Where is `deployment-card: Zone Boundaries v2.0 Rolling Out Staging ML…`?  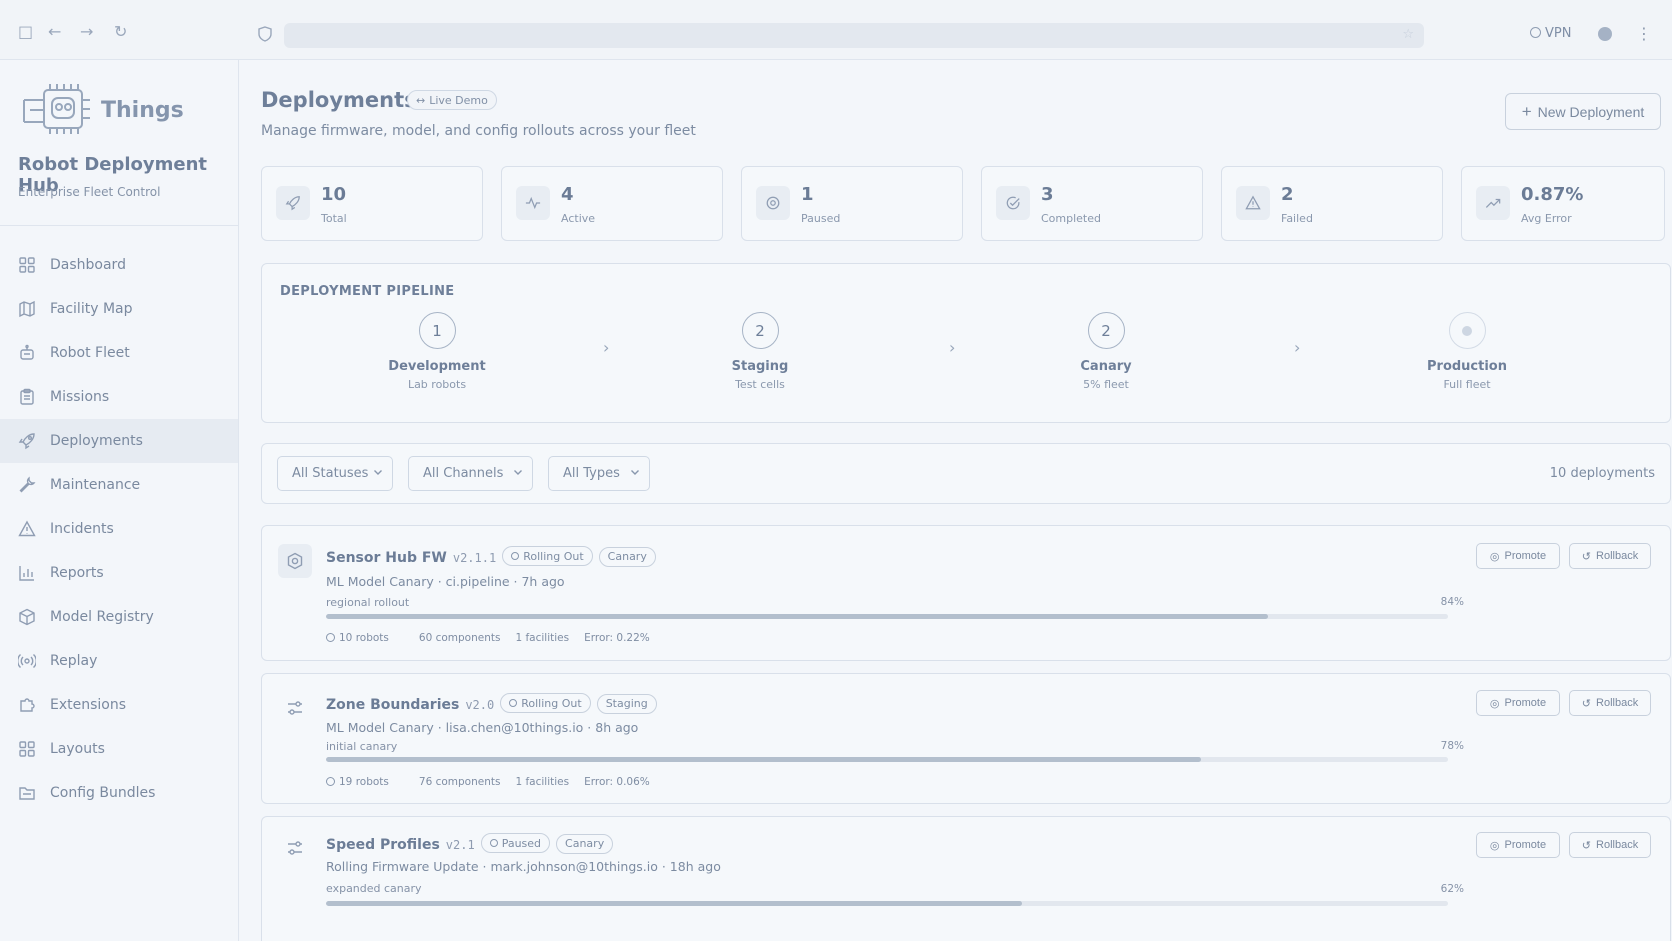
deployment-card: Zone Boundaries v2.0 Rolling Out Staging ML… is located at coordinates (966, 738).